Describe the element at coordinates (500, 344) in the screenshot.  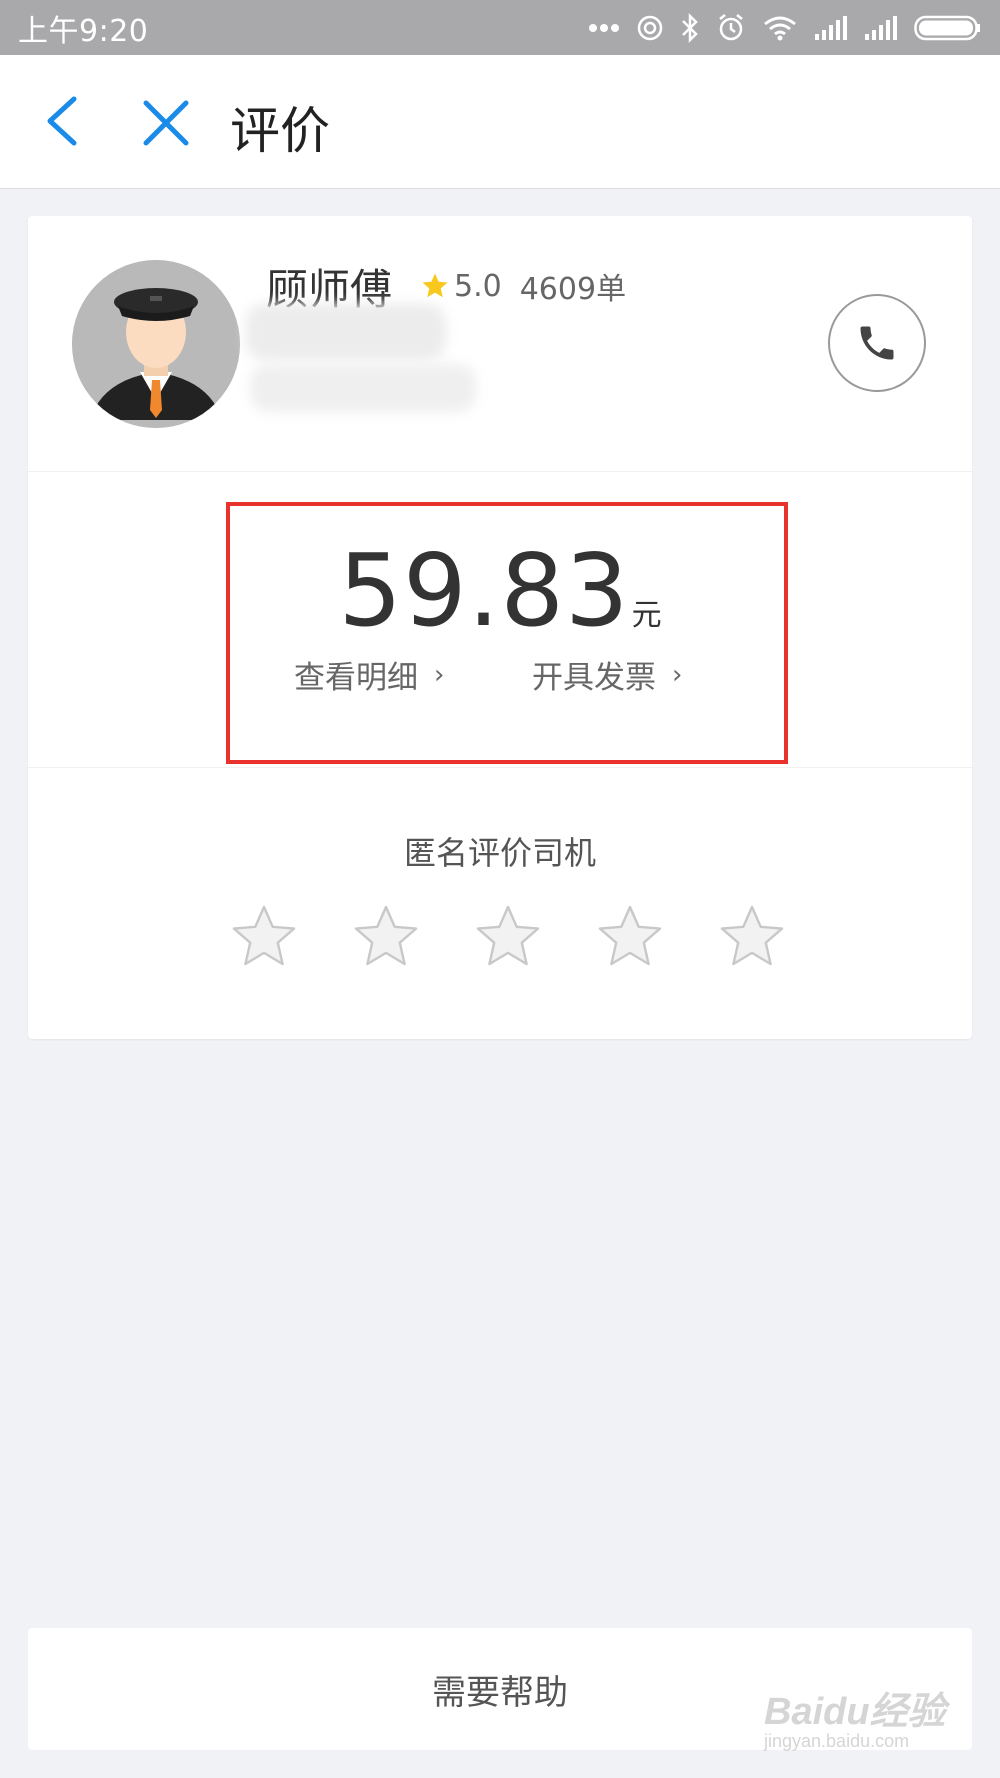
I see `driver-info: 顾师傅 5.0 4609单` at that location.